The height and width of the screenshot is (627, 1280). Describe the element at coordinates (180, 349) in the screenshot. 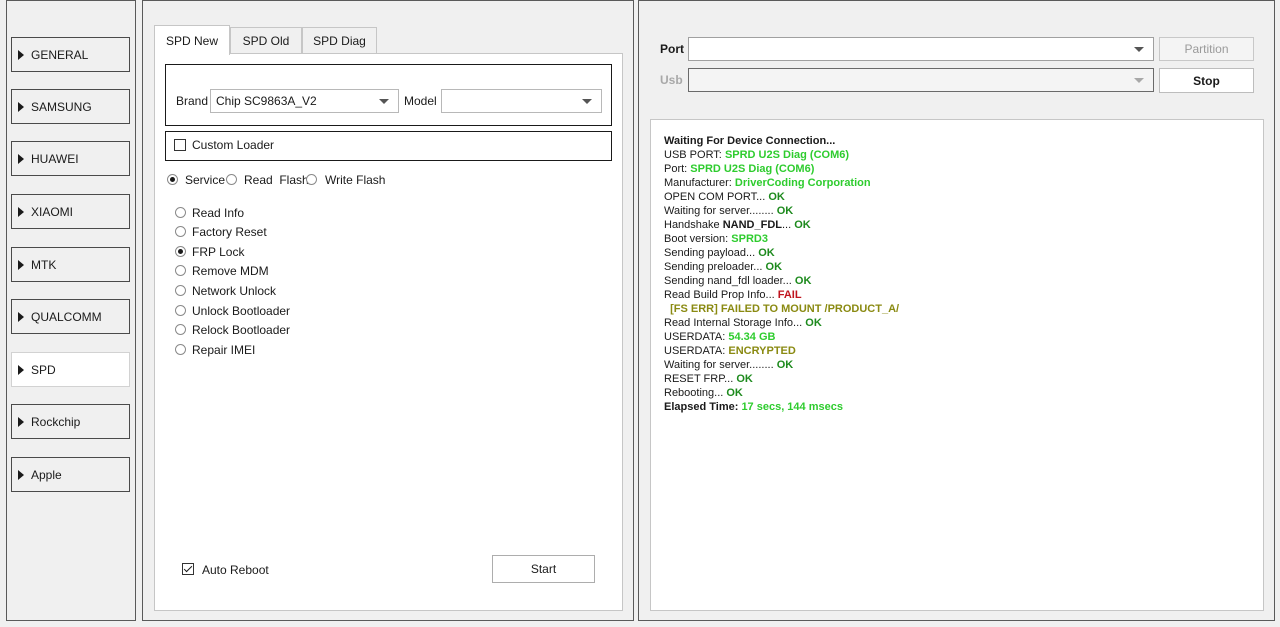

I see `op-repair-imei-radio` at that location.